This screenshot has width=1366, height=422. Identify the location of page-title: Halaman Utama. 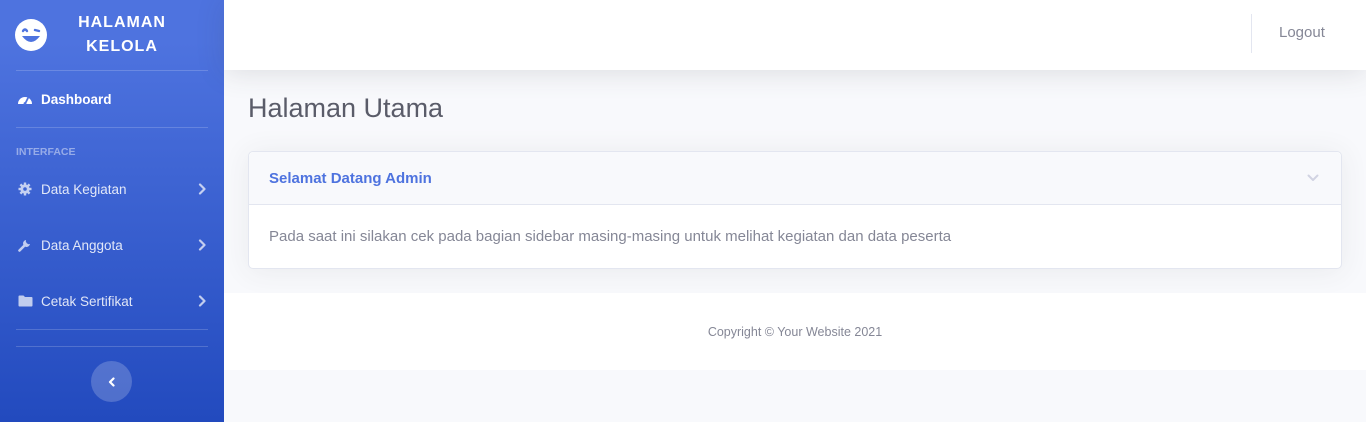
(346, 108).